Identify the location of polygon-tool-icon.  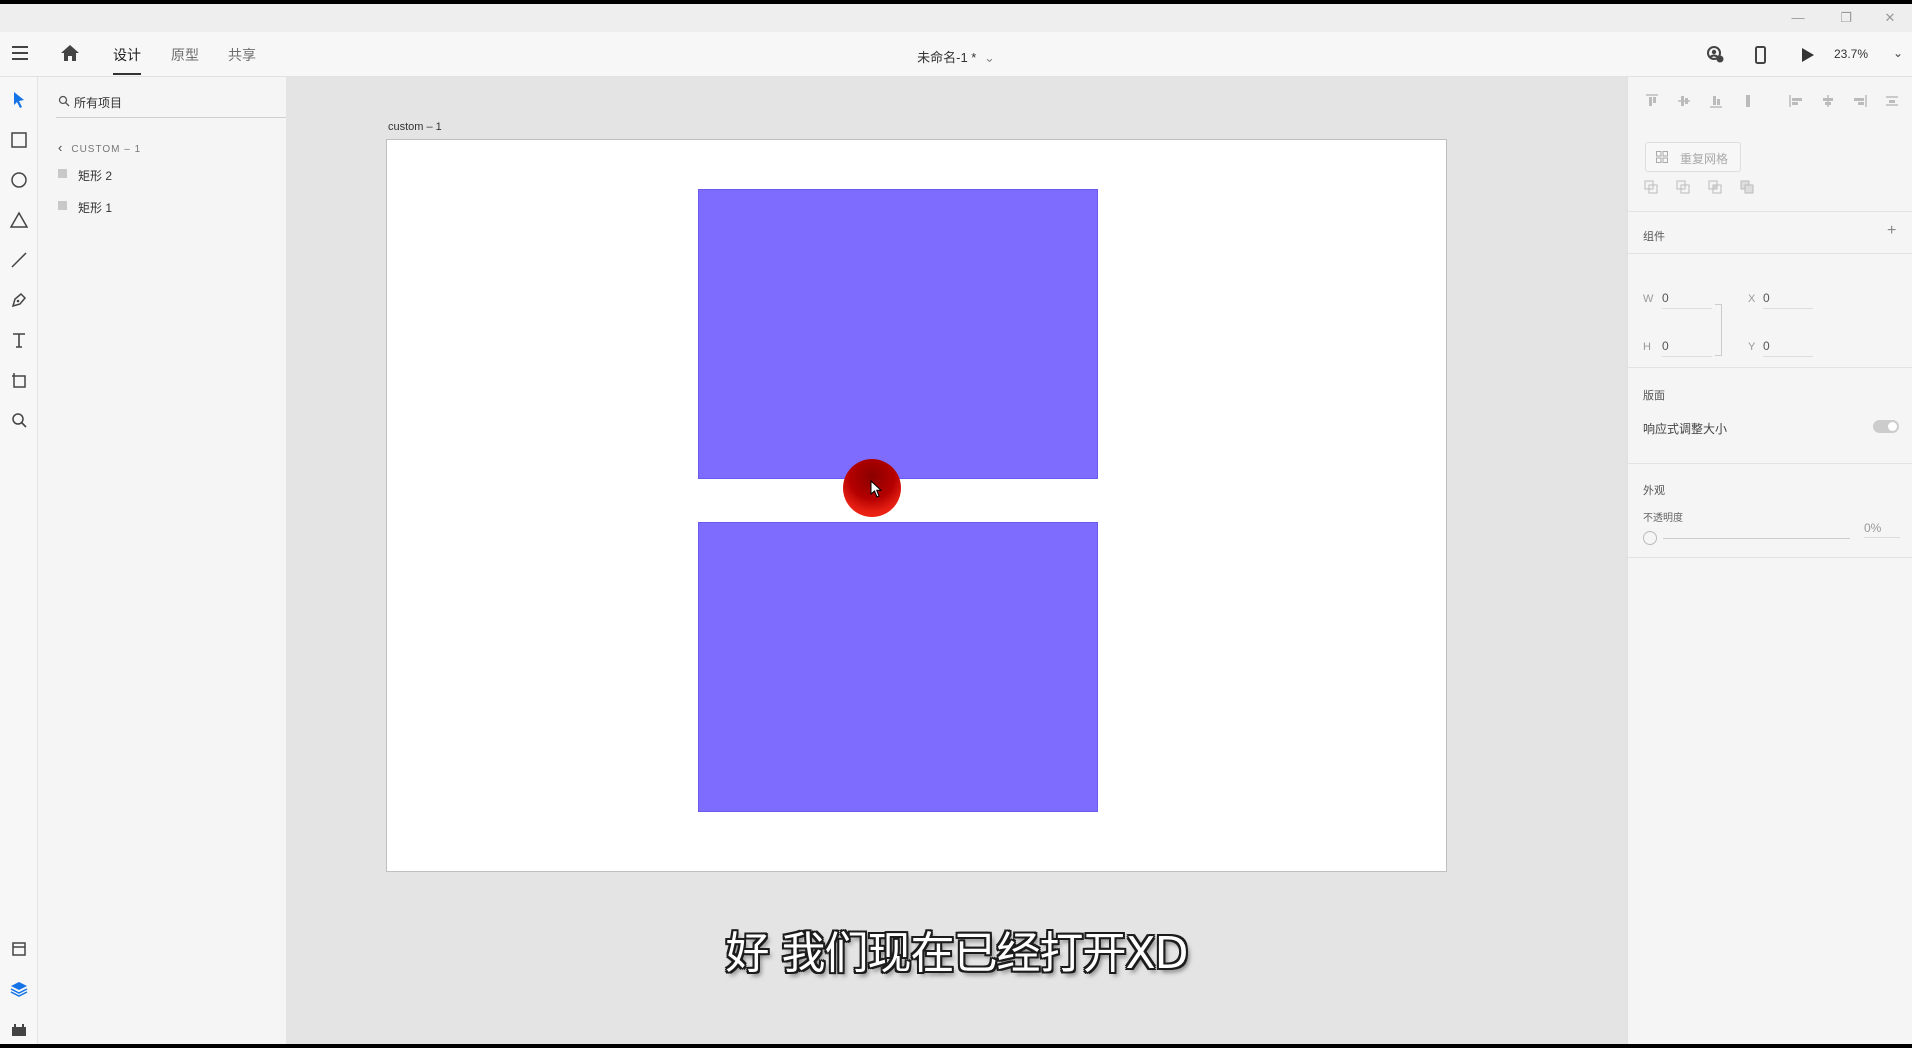
(19, 220).